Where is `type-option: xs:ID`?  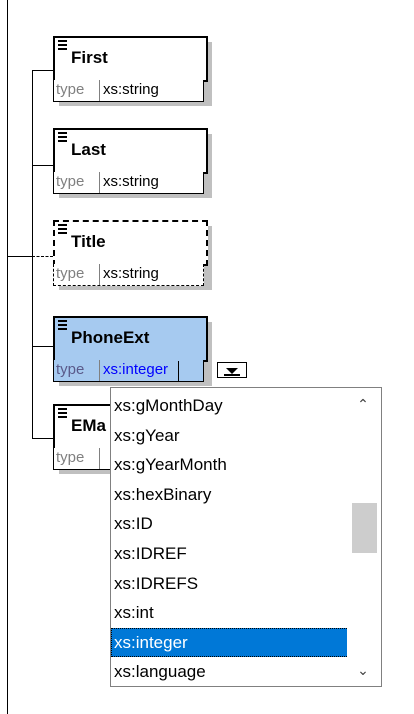
type-option: xs:ID is located at coordinates (230, 524).